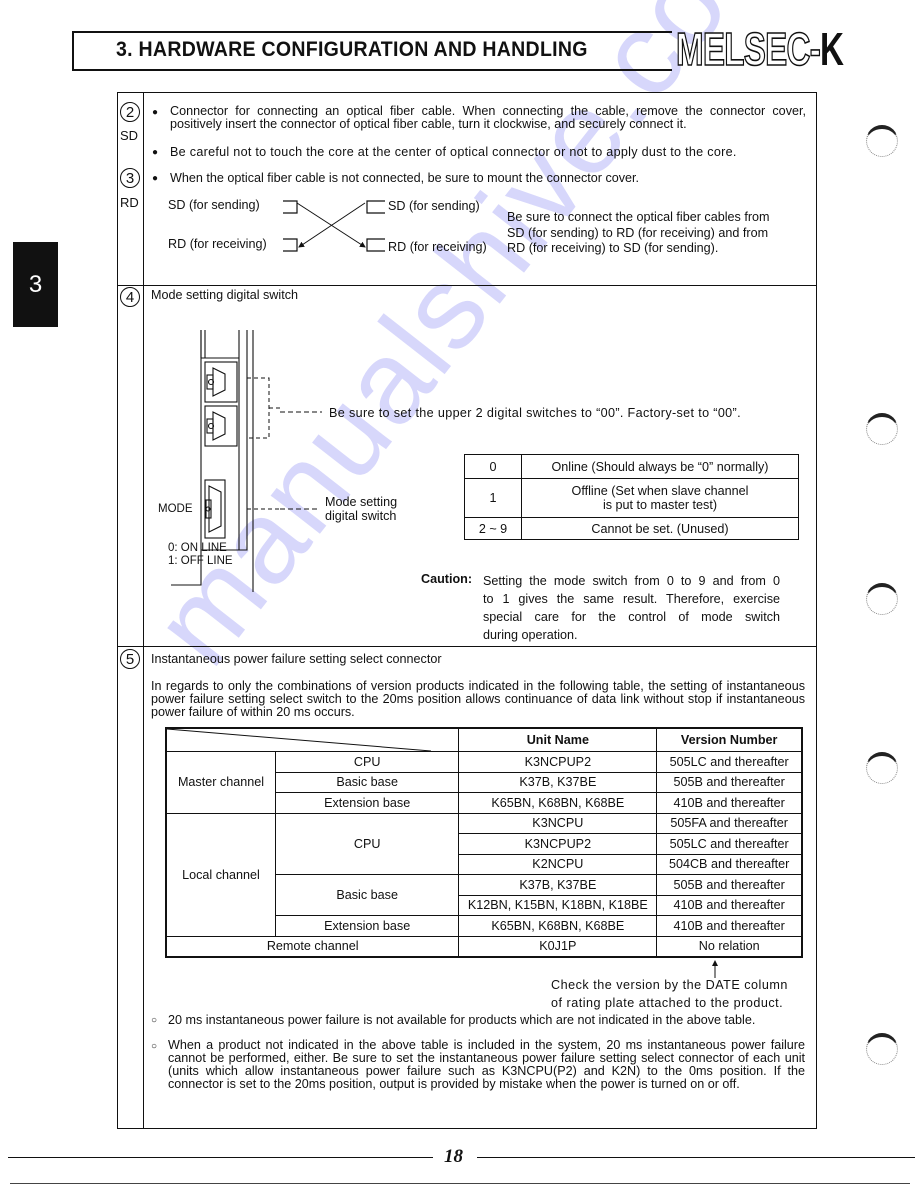  What do you see at coordinates (729, 946) in the screenshot?
I see `version-cell: No relation` at bounding box center [729, 946].